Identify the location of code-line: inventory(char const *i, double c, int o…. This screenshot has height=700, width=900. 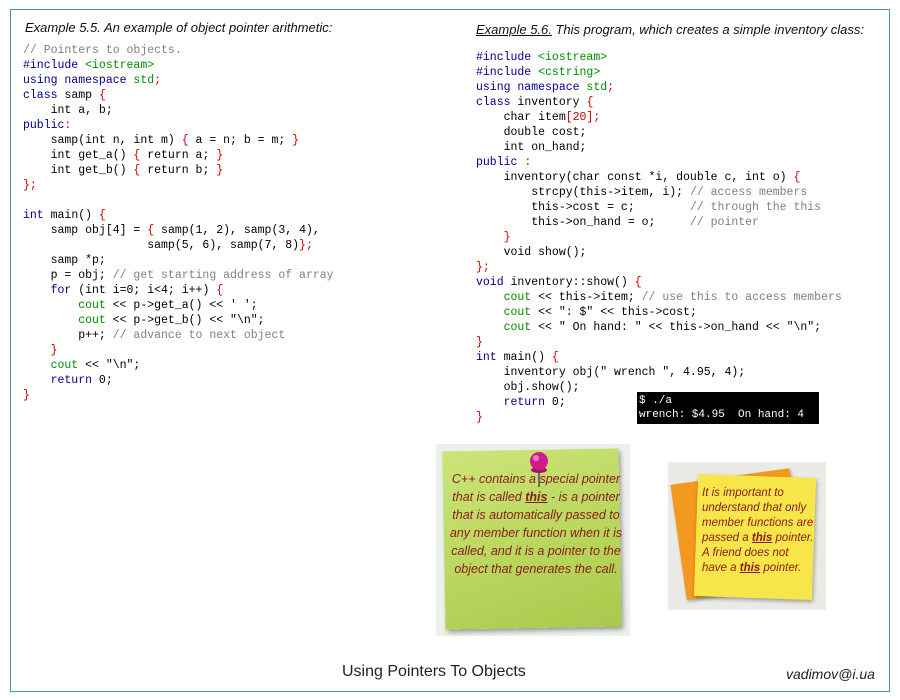
(659, 177).